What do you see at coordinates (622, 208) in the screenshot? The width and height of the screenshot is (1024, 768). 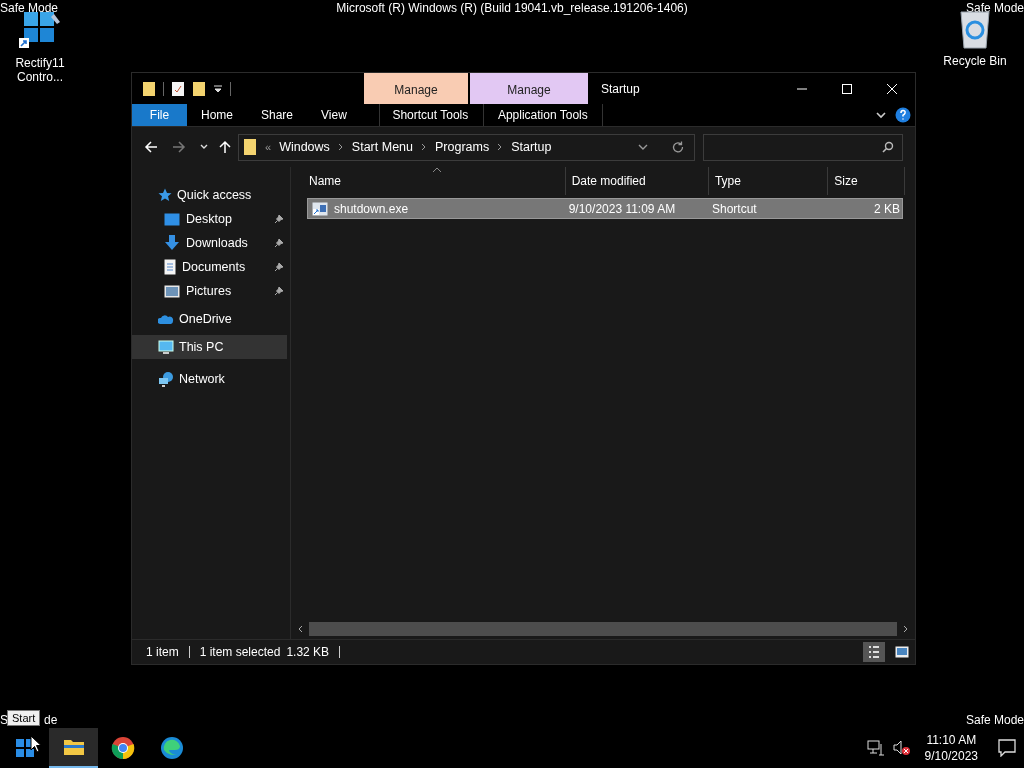 I see `date-cell-text: 9/10/2023 11:09 AM` at bounding box center [622, 208].